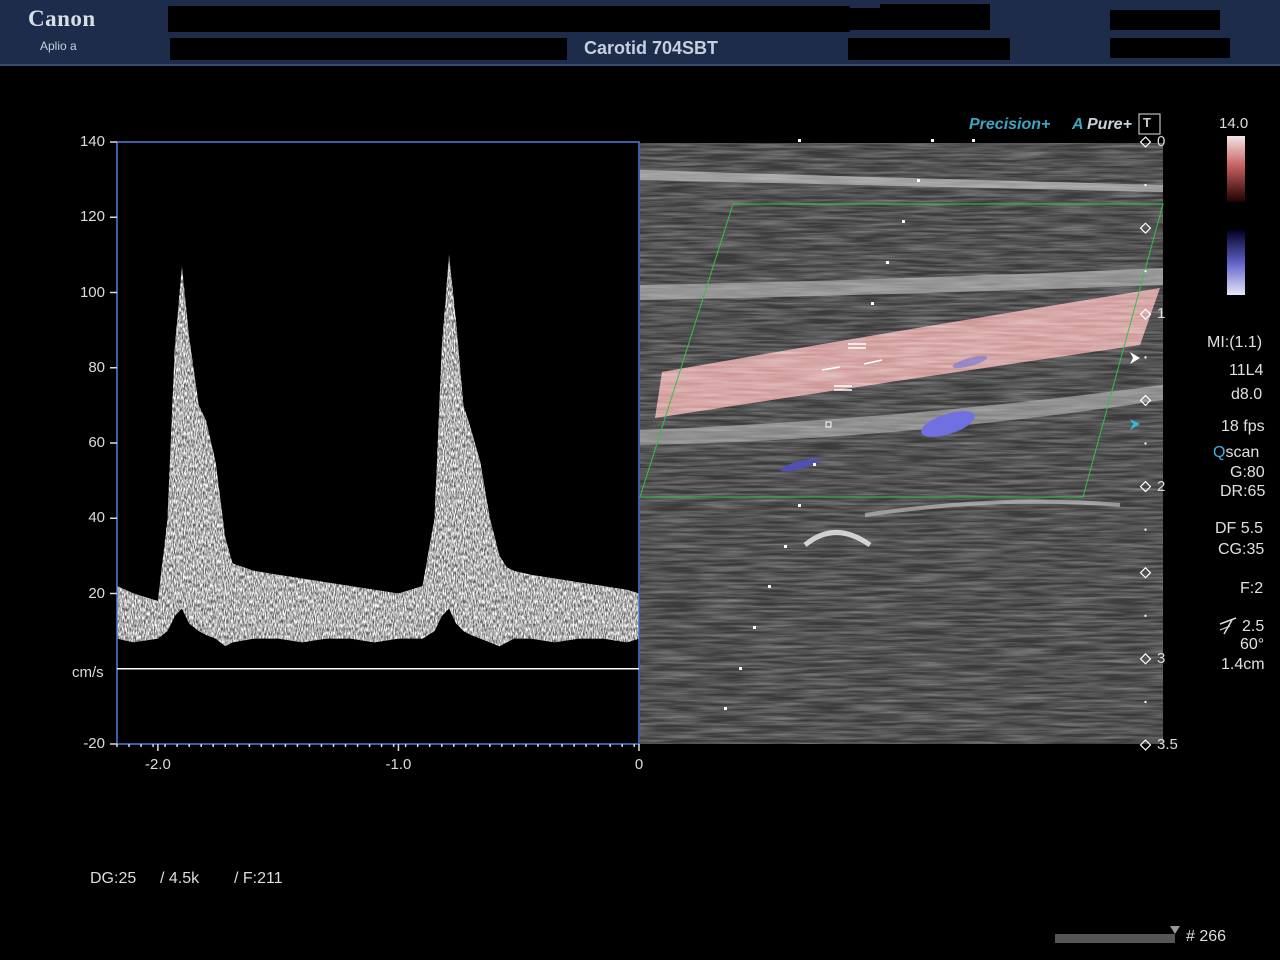  What do you see at coordinates (1252, 588) in the screenshot?
I see `filter-value: F:2` at bounding box center [1252, 588].